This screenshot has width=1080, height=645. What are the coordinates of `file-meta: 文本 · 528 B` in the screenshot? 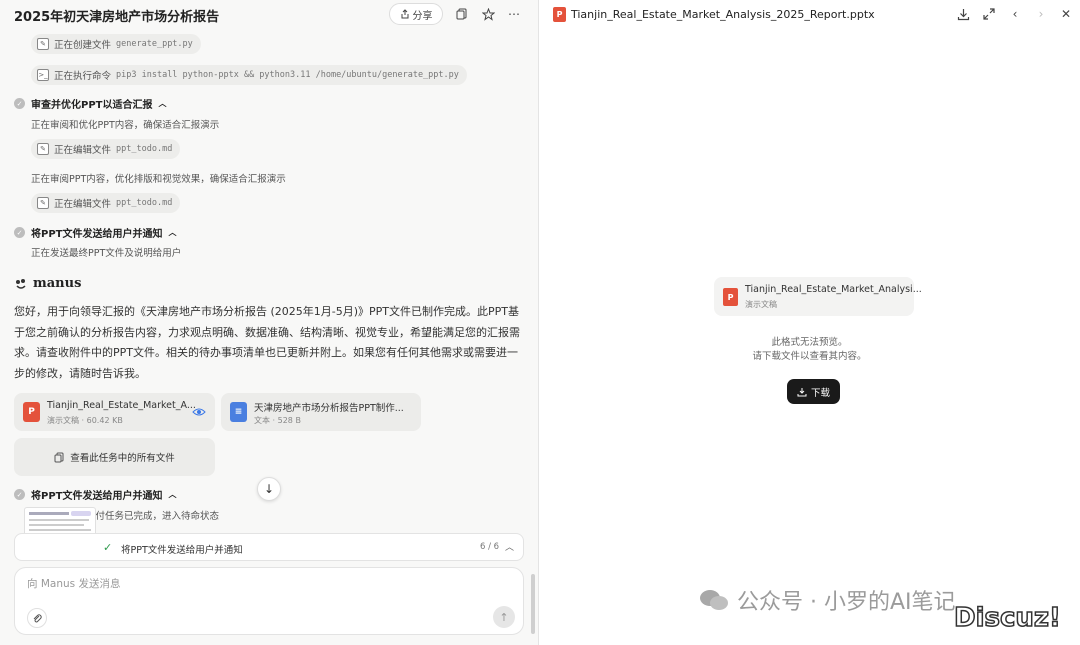 It's located at (277, 420).